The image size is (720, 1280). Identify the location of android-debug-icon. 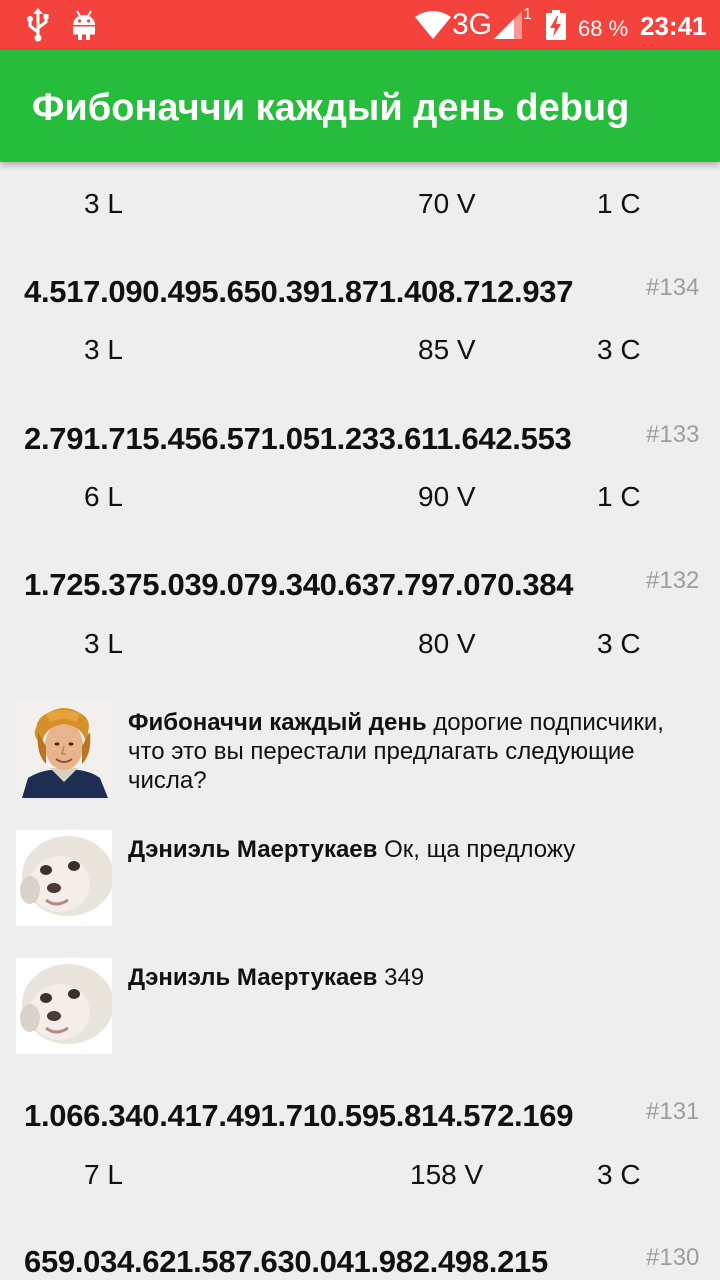
(84, 25).